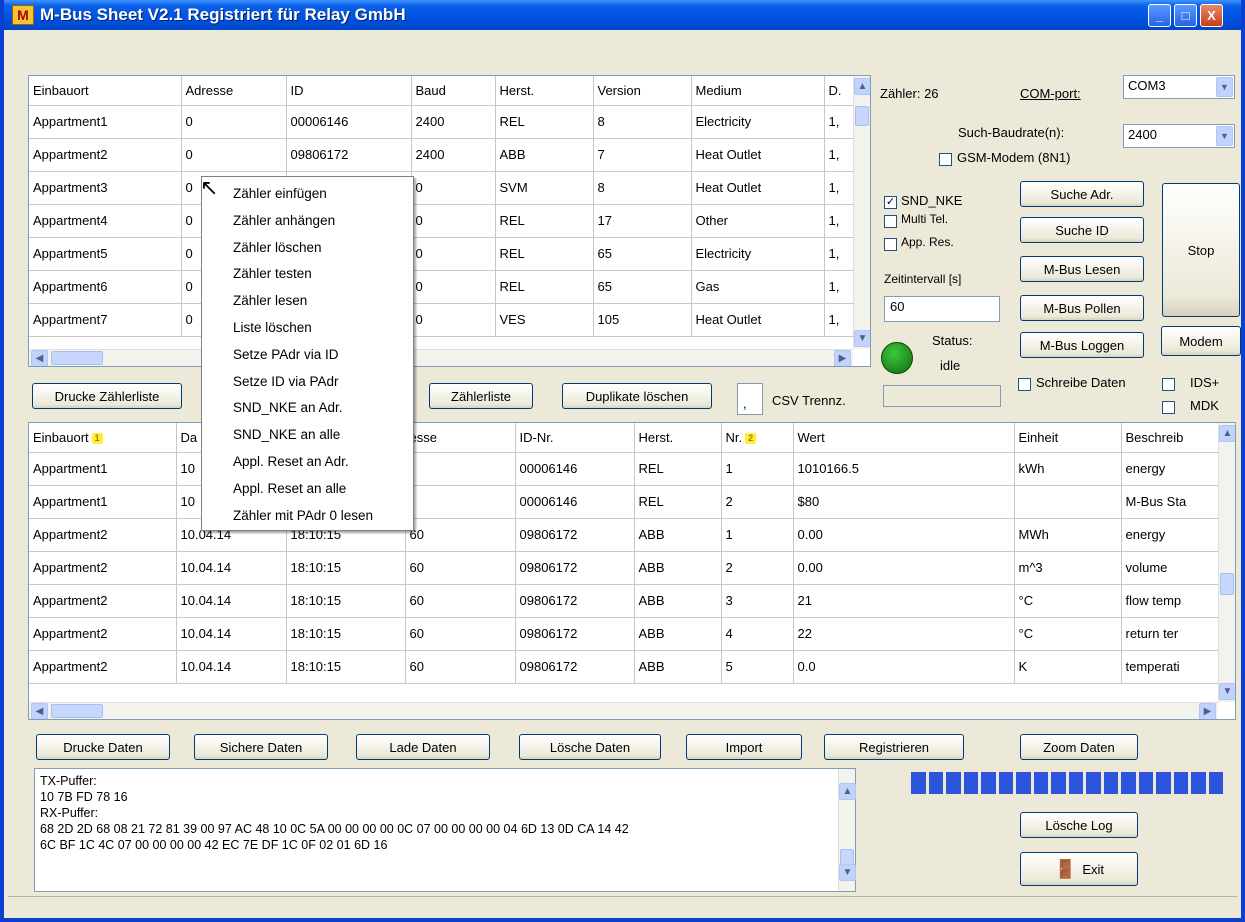 The height and width of the screenshot is (922, 1245). What do you see at coordinates (1082, 194) in the screenshot?
I see `suche-adr-button: Suche Adr.` at bounding box center [1082, 194].